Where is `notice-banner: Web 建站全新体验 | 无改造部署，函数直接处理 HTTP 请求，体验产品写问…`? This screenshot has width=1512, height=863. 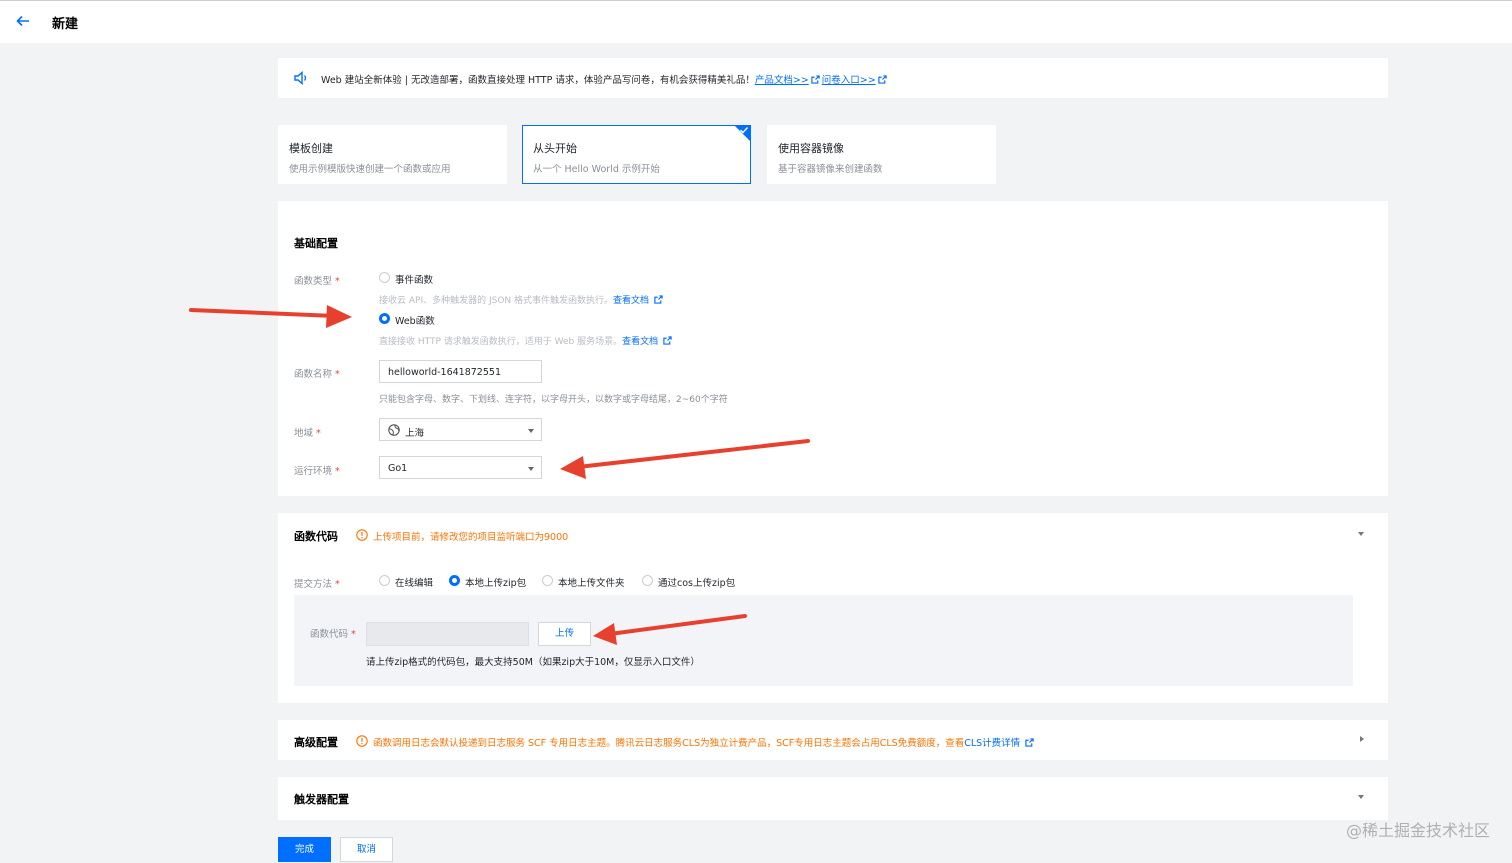 notice-banner: Web 建站全新体验 | 无改造部署，函数直接处理 HTTP 请求，体验产品写问… is located at coordinates (833, 78).